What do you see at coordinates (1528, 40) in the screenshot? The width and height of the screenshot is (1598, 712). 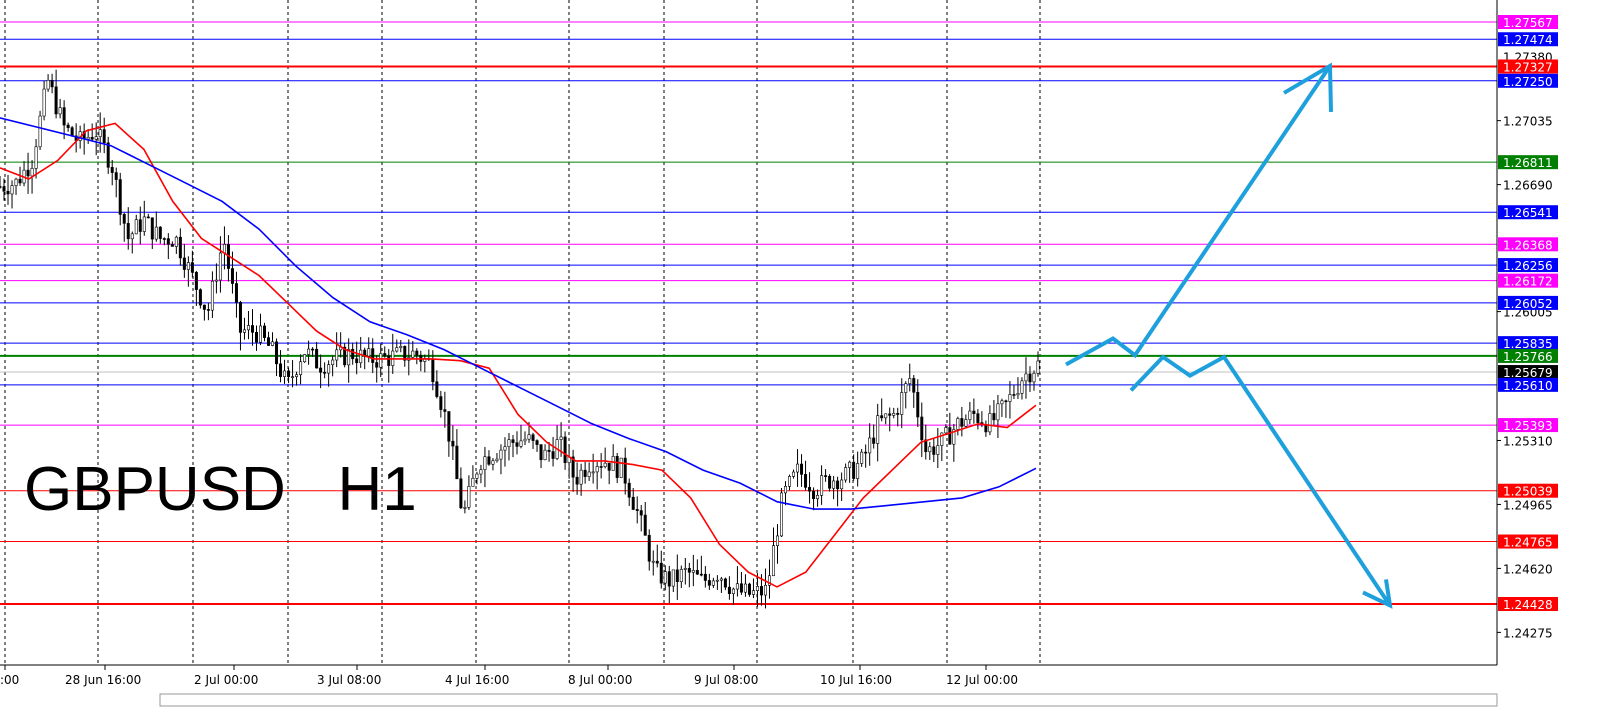 I see `price-badge-label: 1.27474` at bounding box center [1528, 40].